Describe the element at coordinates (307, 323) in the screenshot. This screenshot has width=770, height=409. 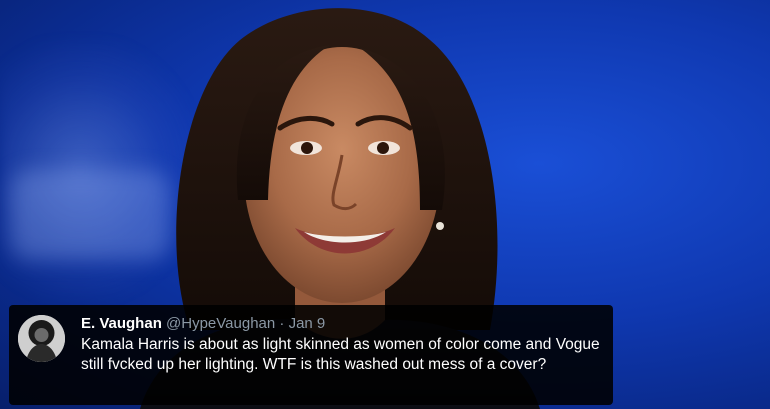
I see `tweet-date: Jan 9` at that location.